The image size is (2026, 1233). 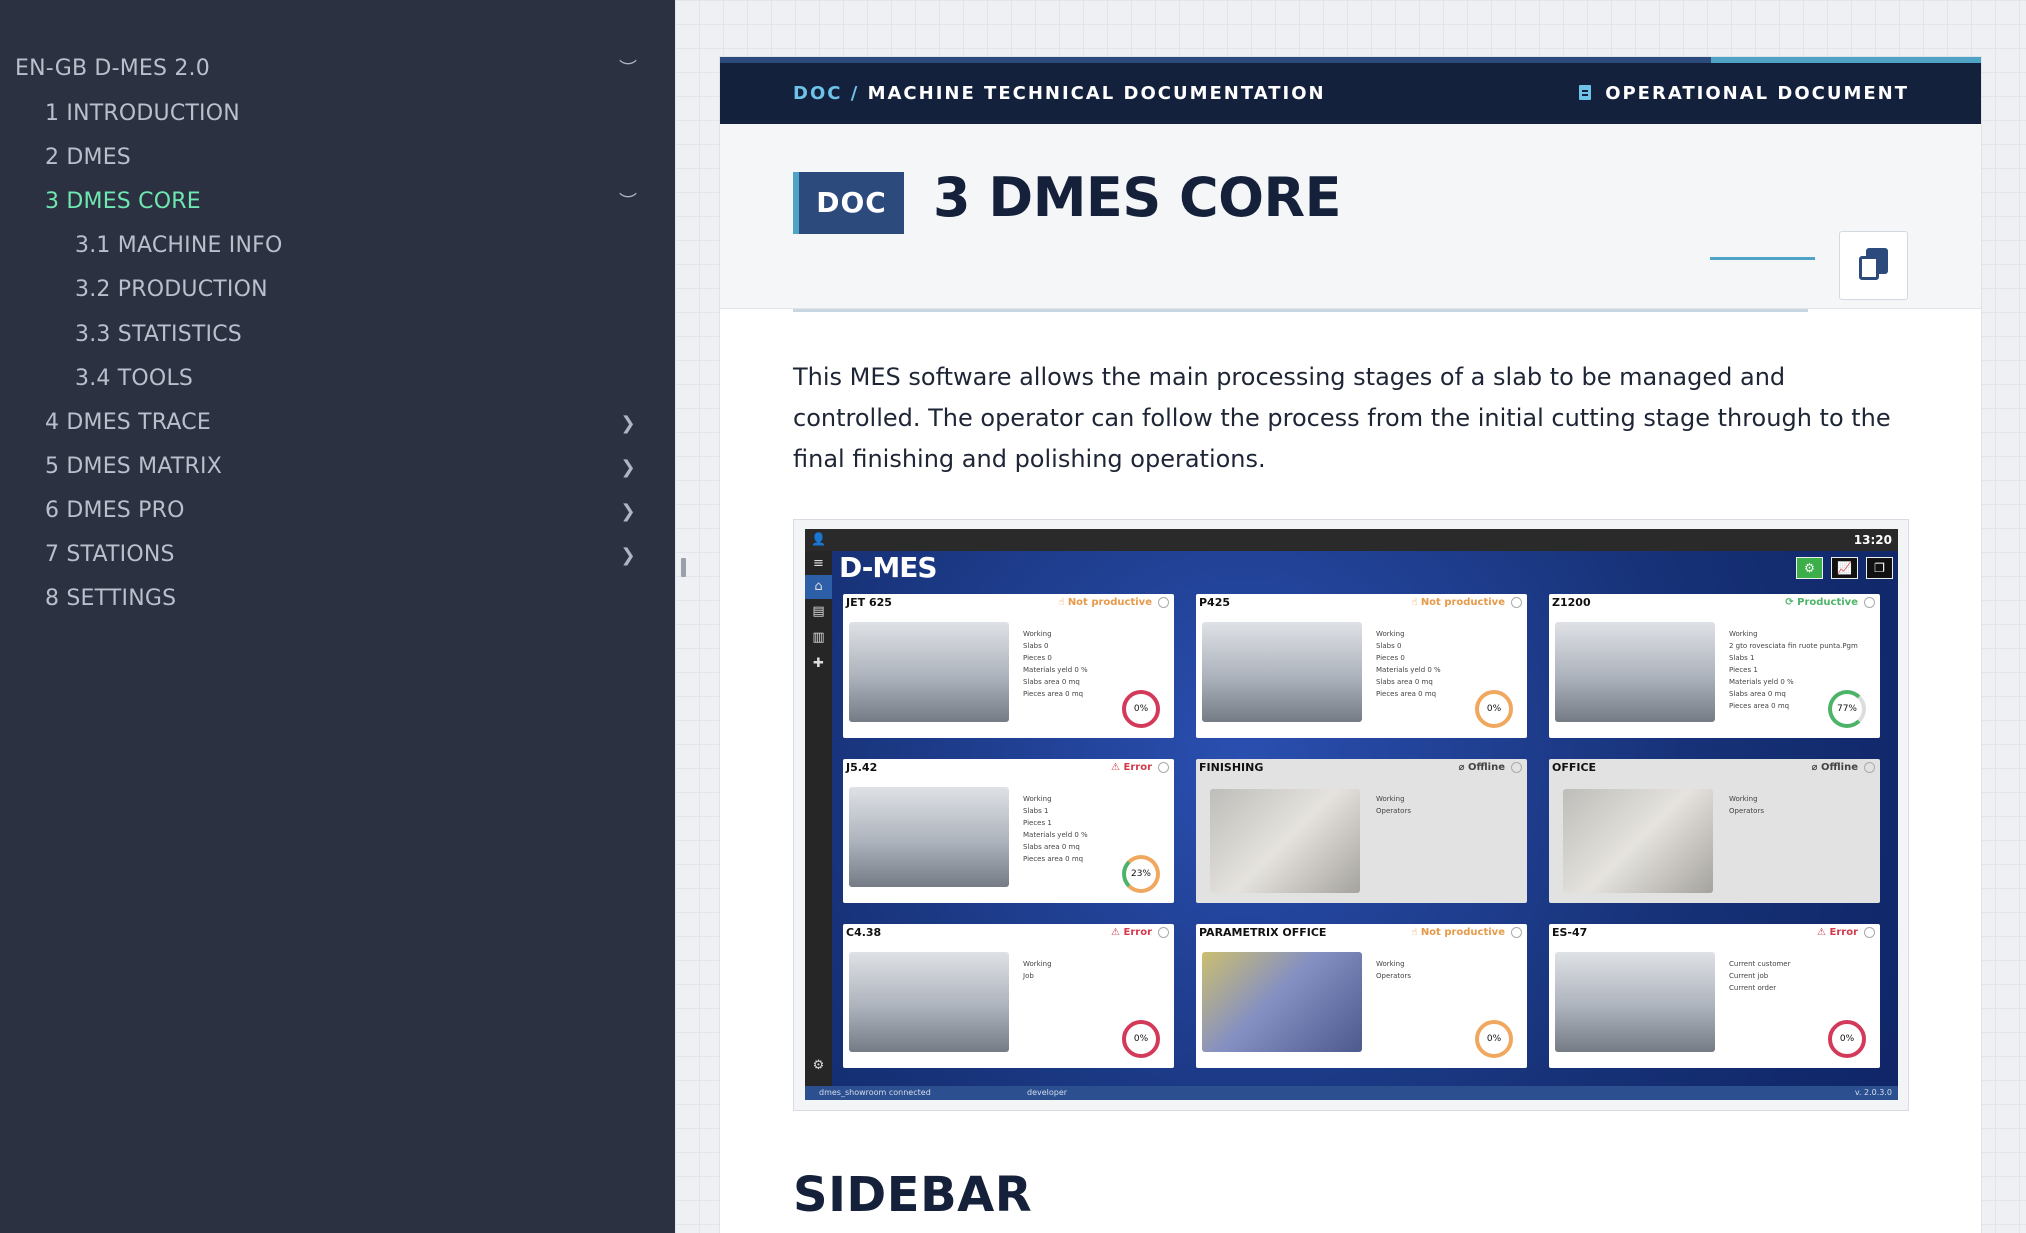 I want to click on document-type-label: OPERATIONAL DOCUMENT, so click(x=1744, y=93).